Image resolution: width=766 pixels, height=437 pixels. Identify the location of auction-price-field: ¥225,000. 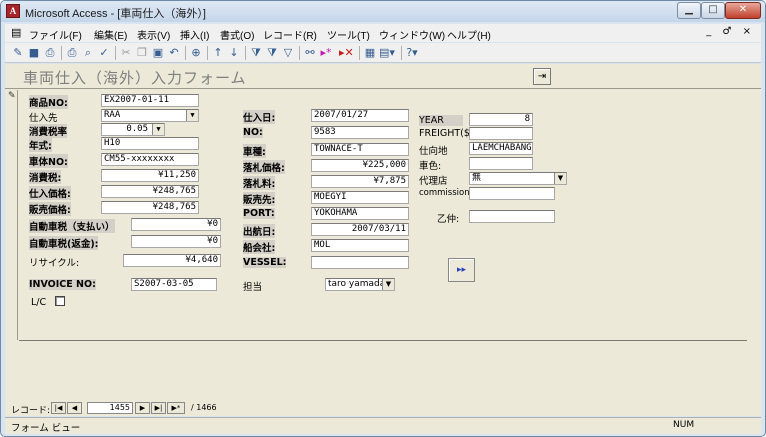
(360, 165).